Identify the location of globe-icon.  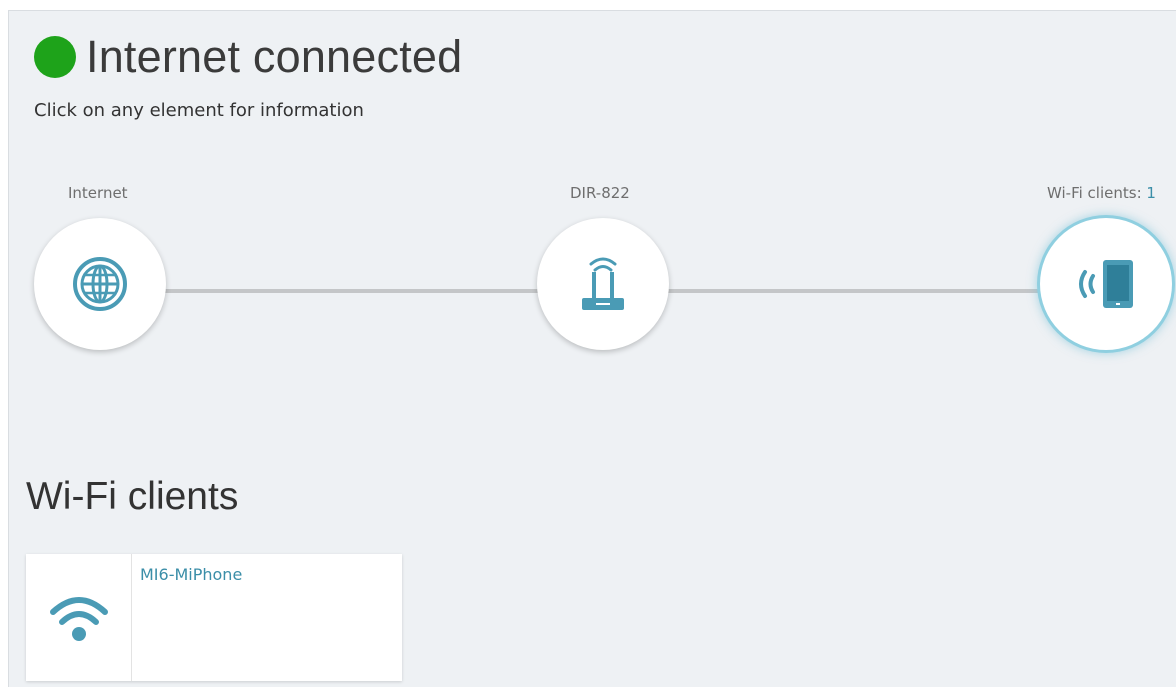
(100, 284).